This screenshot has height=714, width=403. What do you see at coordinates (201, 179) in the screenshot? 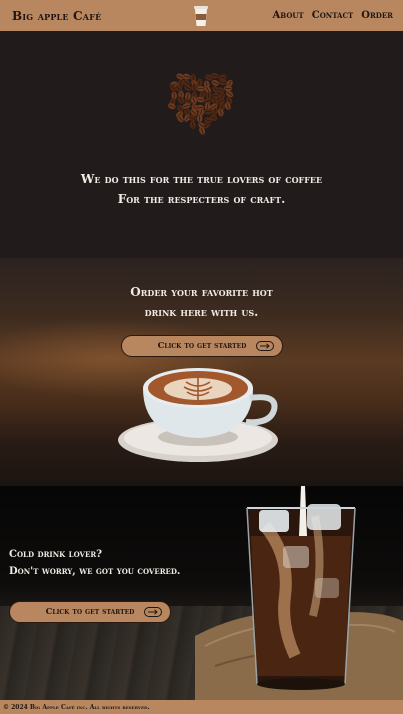
I see `hero-line-1: We do this for the true lovers of coffee` at bounding box center [201, 179].